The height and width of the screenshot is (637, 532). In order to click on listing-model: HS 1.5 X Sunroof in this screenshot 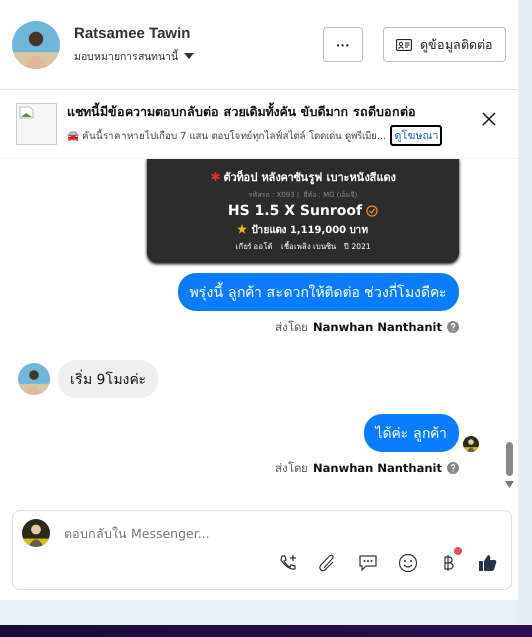, I will do `click(295, 210)`.